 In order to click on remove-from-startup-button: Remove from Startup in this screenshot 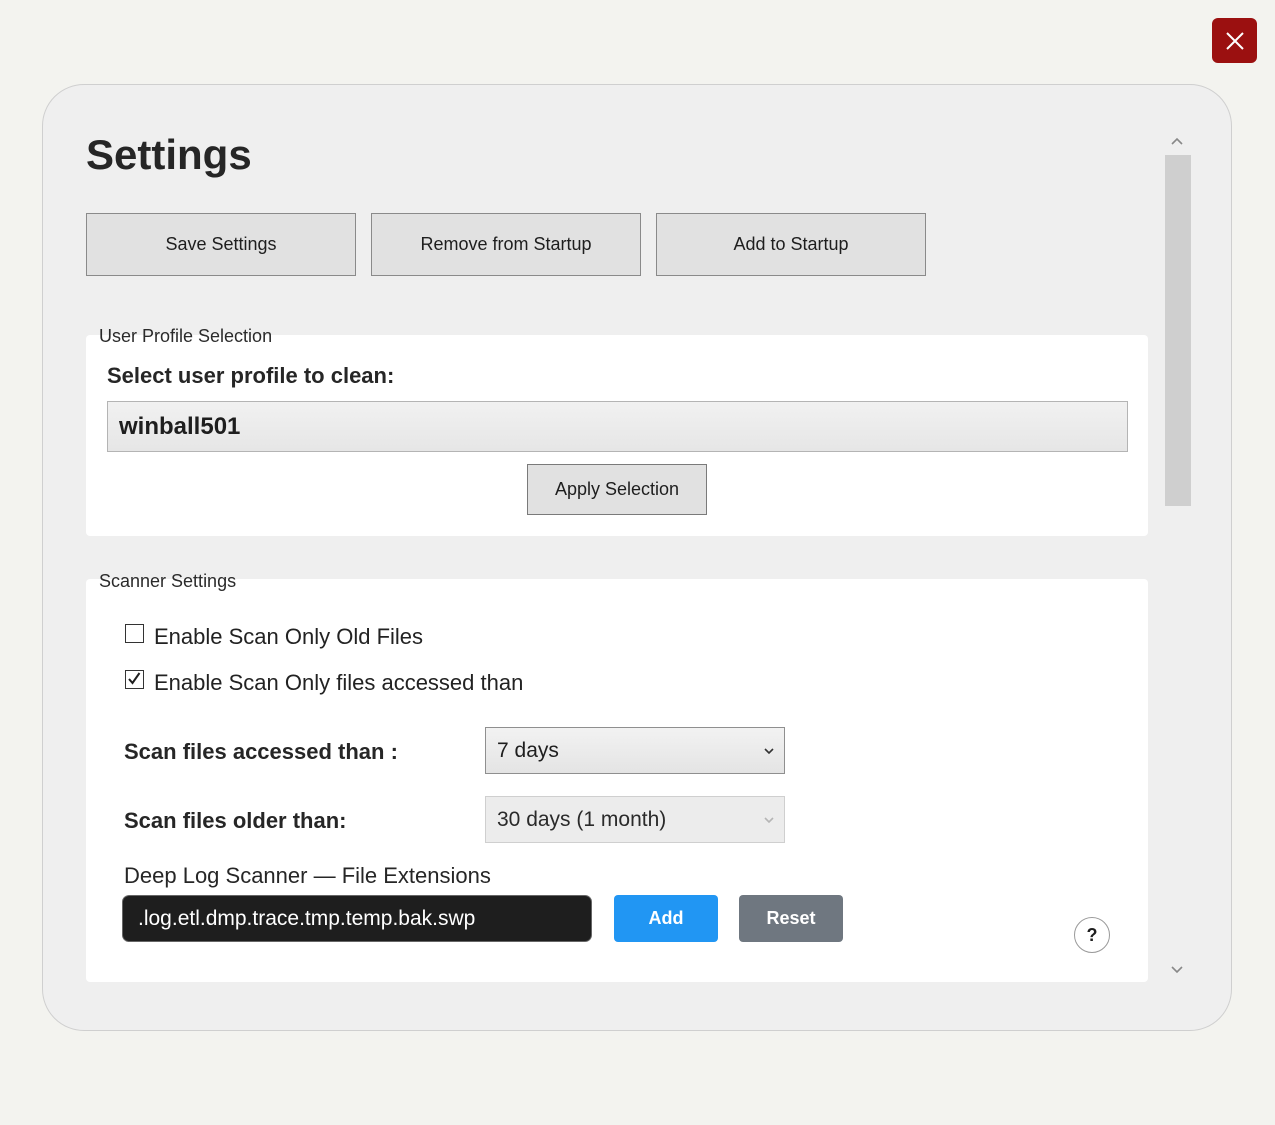, I will do `click(506, 244)`.